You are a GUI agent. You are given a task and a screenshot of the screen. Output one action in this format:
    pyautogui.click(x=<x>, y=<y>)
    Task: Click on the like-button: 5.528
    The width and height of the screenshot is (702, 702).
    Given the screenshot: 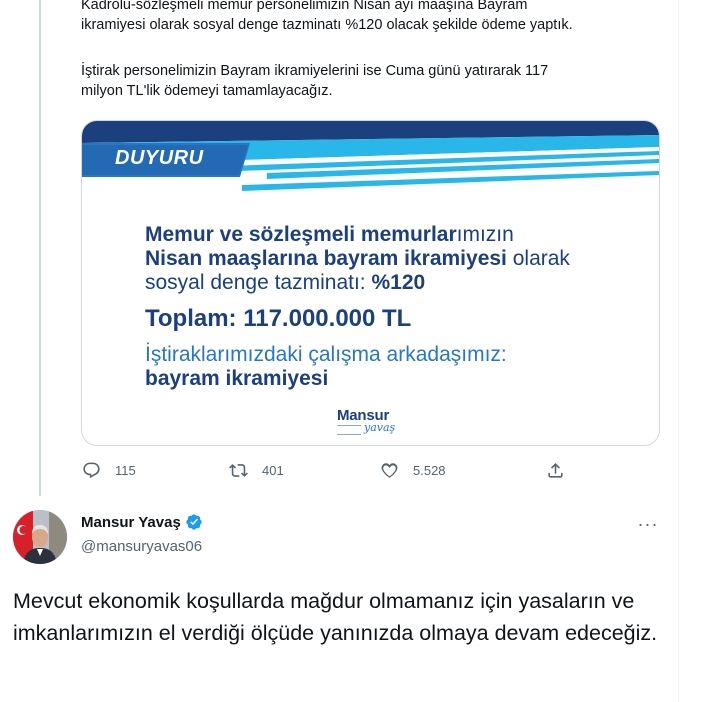 What is the action you would take?
    pyautogui.click(x=413, y=470)
    